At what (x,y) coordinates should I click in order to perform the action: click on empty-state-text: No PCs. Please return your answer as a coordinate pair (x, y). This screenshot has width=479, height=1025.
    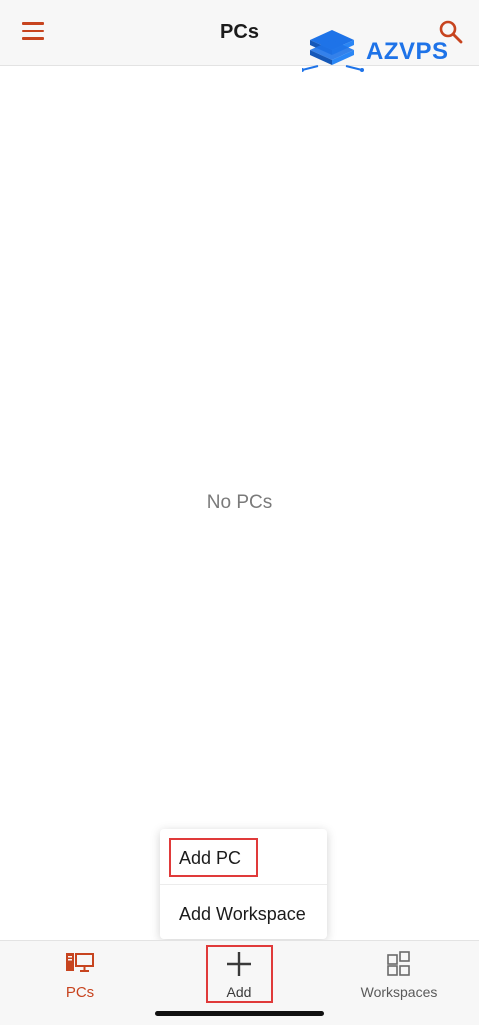
    Looking at the image, I should click on (239, 502).